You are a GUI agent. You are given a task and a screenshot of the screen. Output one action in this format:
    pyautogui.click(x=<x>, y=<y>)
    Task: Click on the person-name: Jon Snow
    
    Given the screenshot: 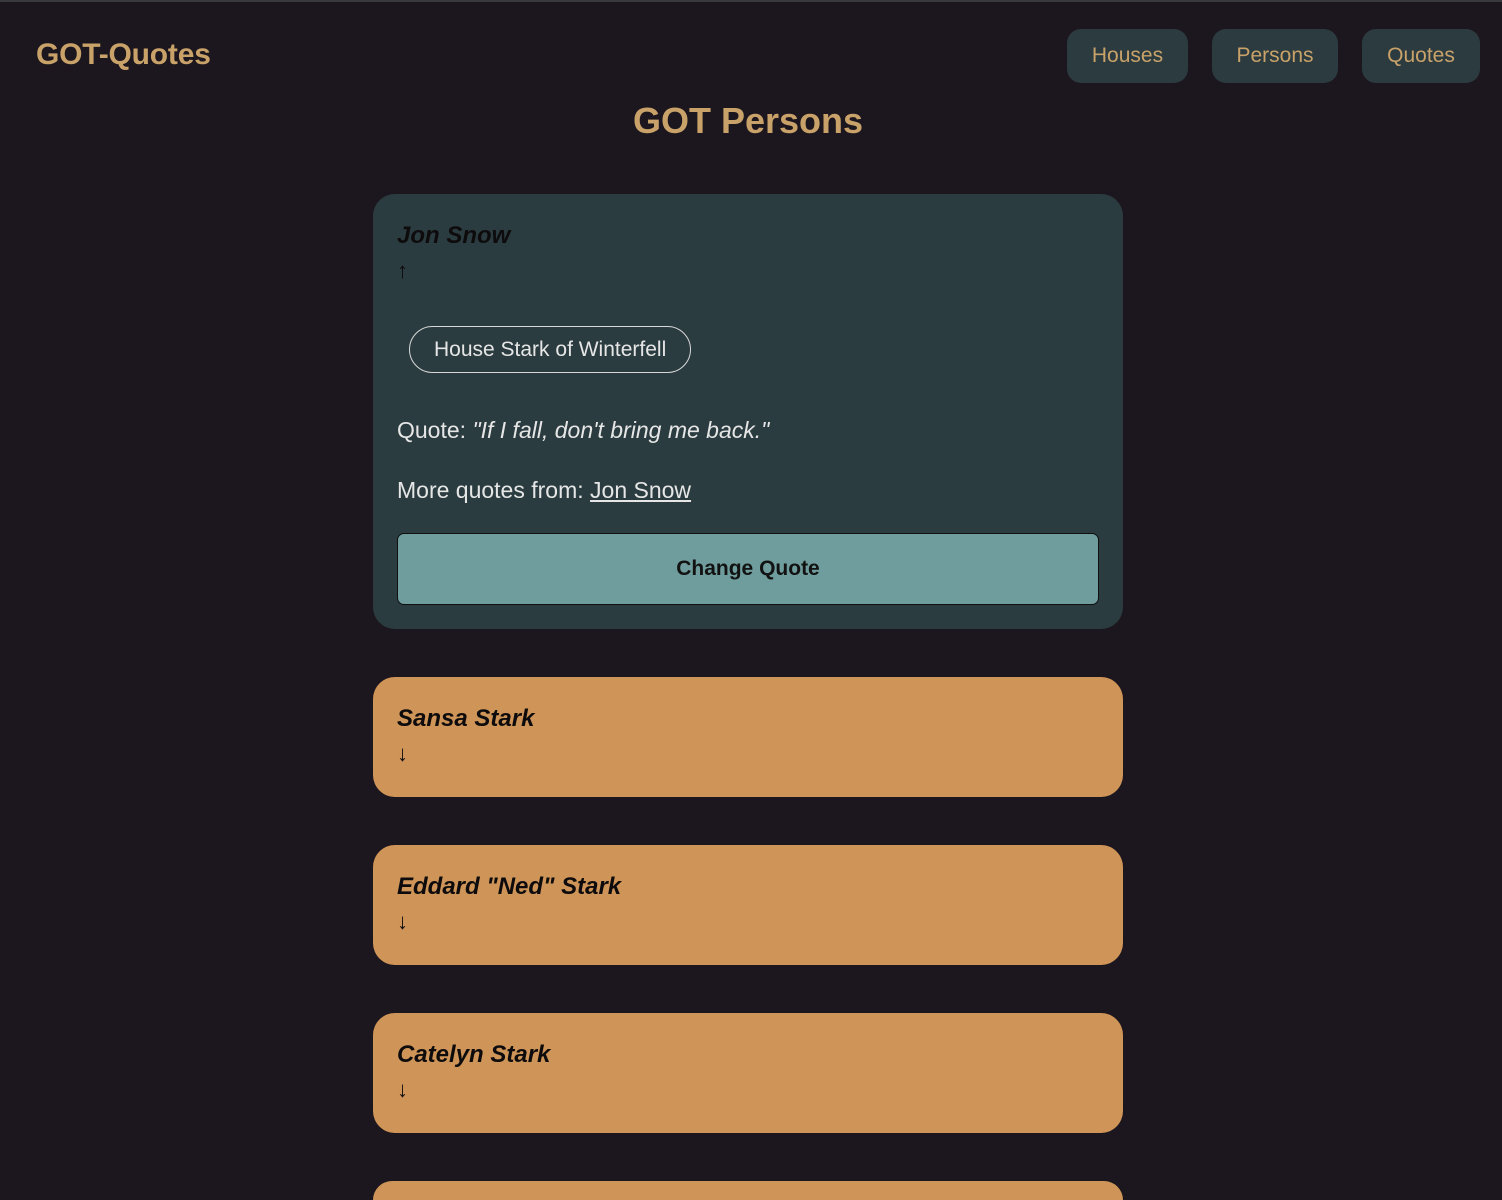 What is the action you would take?
    pyautogui.click(x=454, y=235)
    